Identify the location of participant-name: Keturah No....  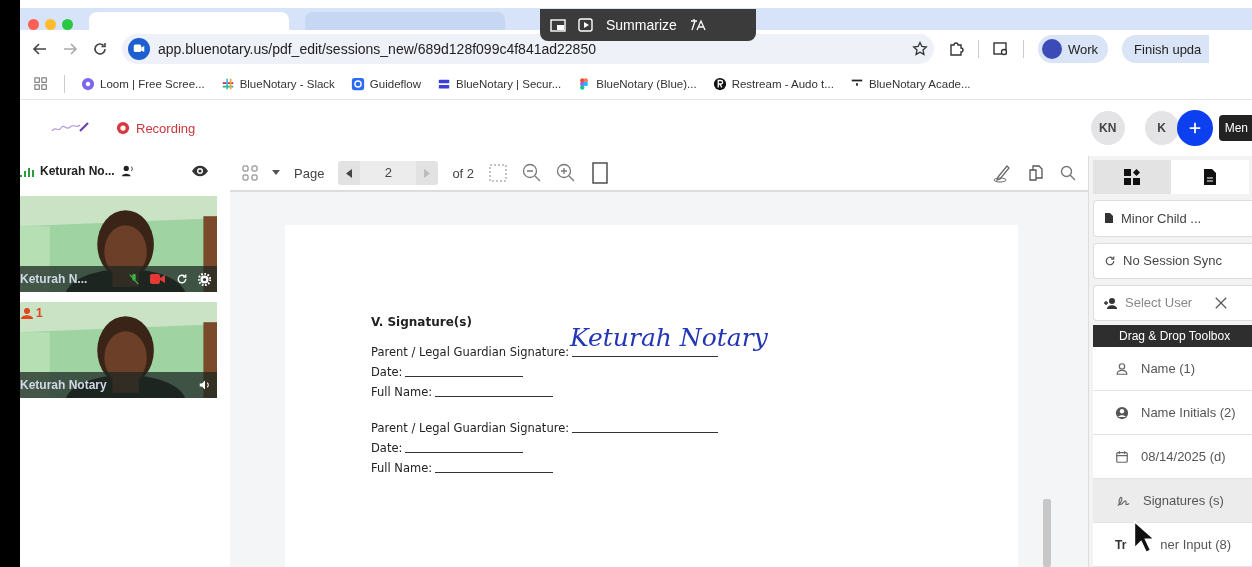
(77, 171).